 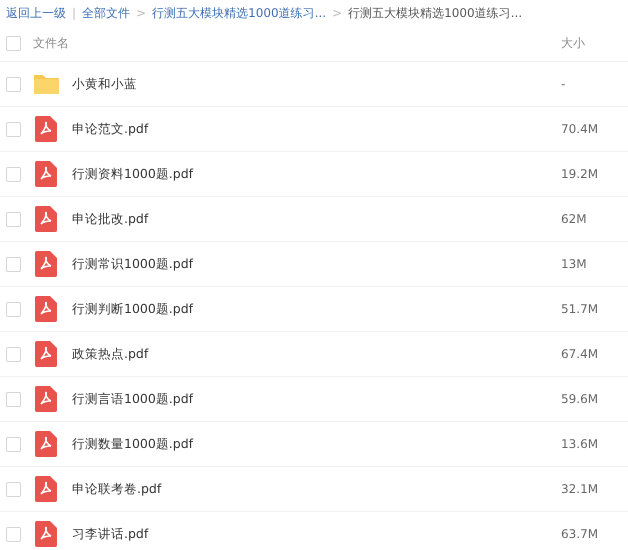 I want to click on file-size: 63.7M, so click(x=580, y=534).